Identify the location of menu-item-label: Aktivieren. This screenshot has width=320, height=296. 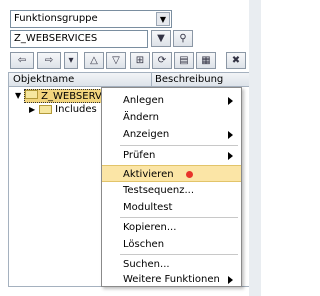
(148, 174).